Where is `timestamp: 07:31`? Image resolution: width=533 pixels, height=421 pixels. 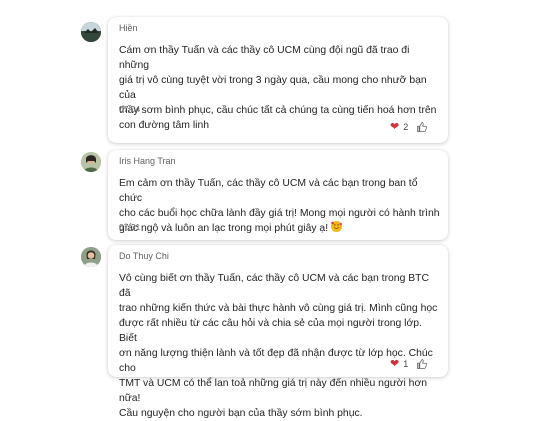
timestamp: 07:31 is located at coordinates (130, 227).